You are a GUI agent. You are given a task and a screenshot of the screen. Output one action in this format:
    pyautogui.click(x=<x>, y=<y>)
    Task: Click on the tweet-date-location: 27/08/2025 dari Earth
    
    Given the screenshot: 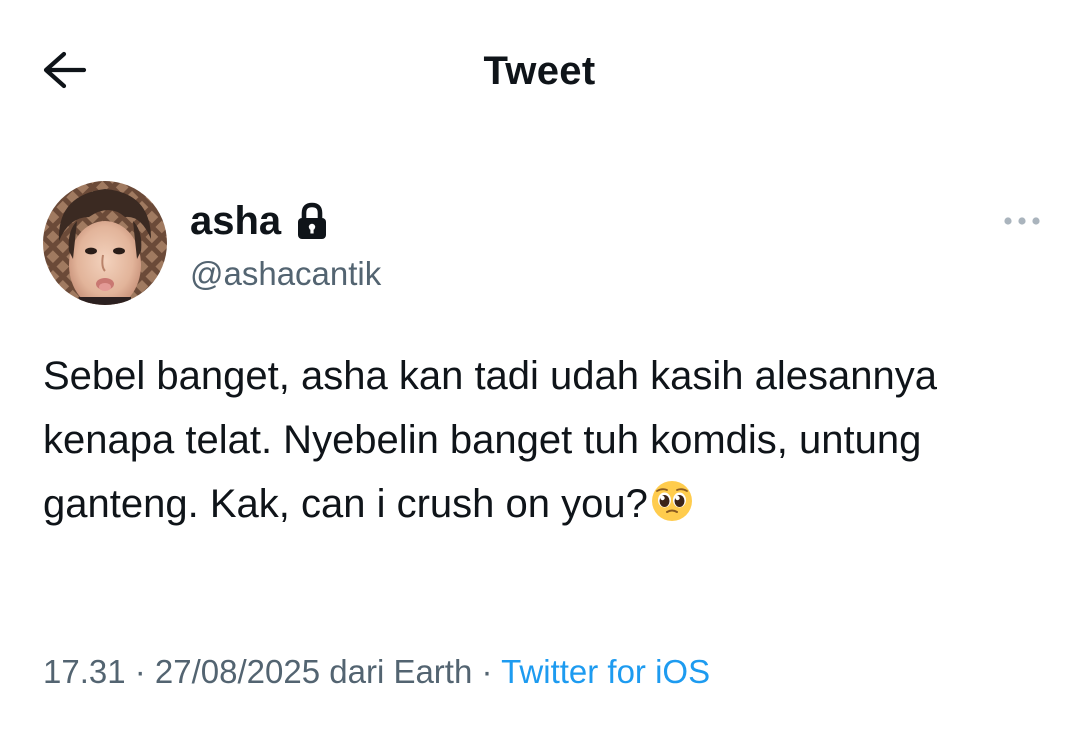 What is the action you would take?
    pyautogui.click(x=313, y=671)
    